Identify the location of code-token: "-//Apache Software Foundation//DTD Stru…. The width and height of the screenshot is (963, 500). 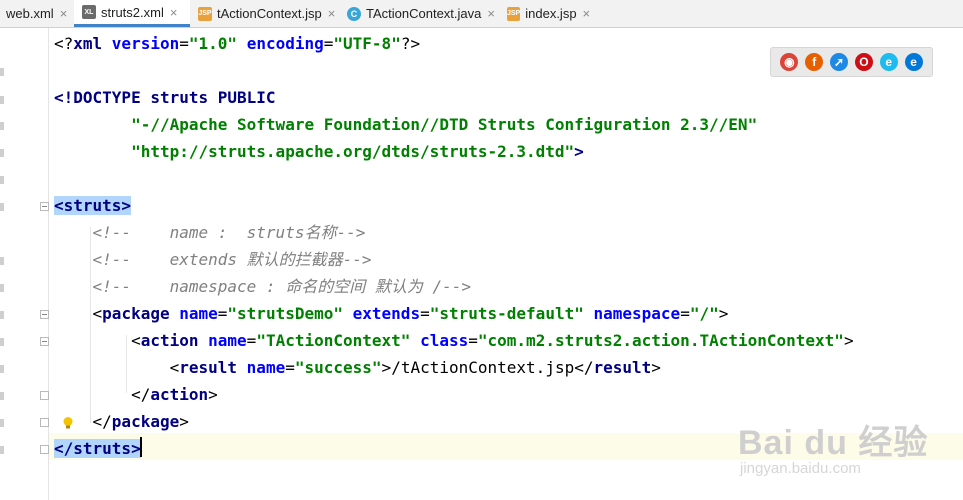
(444, 124).